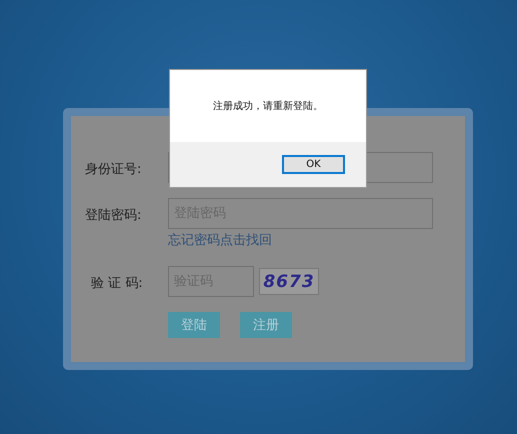 The height and width of the screenshot is (434, 517). What do you see at coordinates (117, 283) in the screenshot?
I see `field-label: 验 证 码:` at bounding box center [117, 283].